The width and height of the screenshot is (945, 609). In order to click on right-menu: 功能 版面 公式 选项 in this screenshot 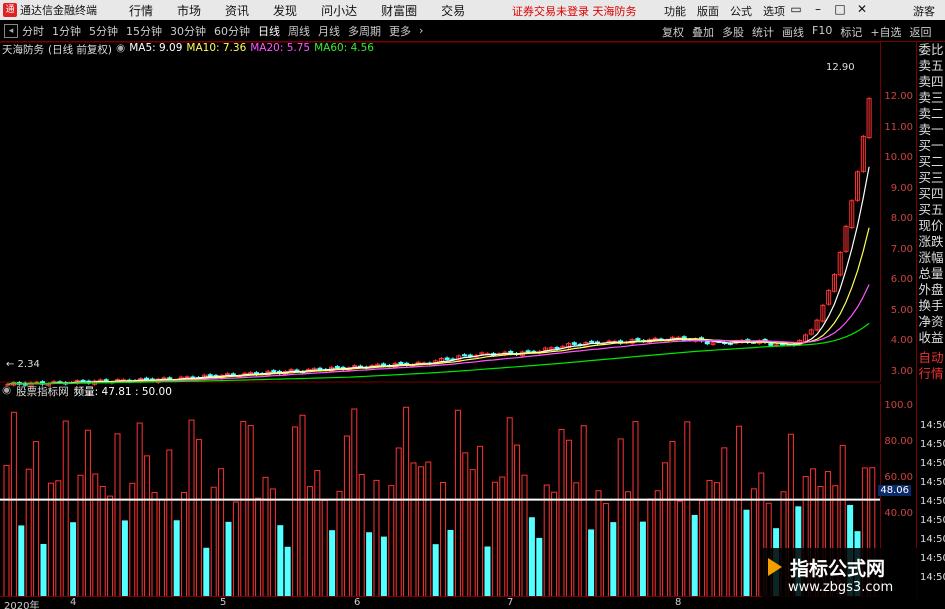, I will do `click(730, 11)`.